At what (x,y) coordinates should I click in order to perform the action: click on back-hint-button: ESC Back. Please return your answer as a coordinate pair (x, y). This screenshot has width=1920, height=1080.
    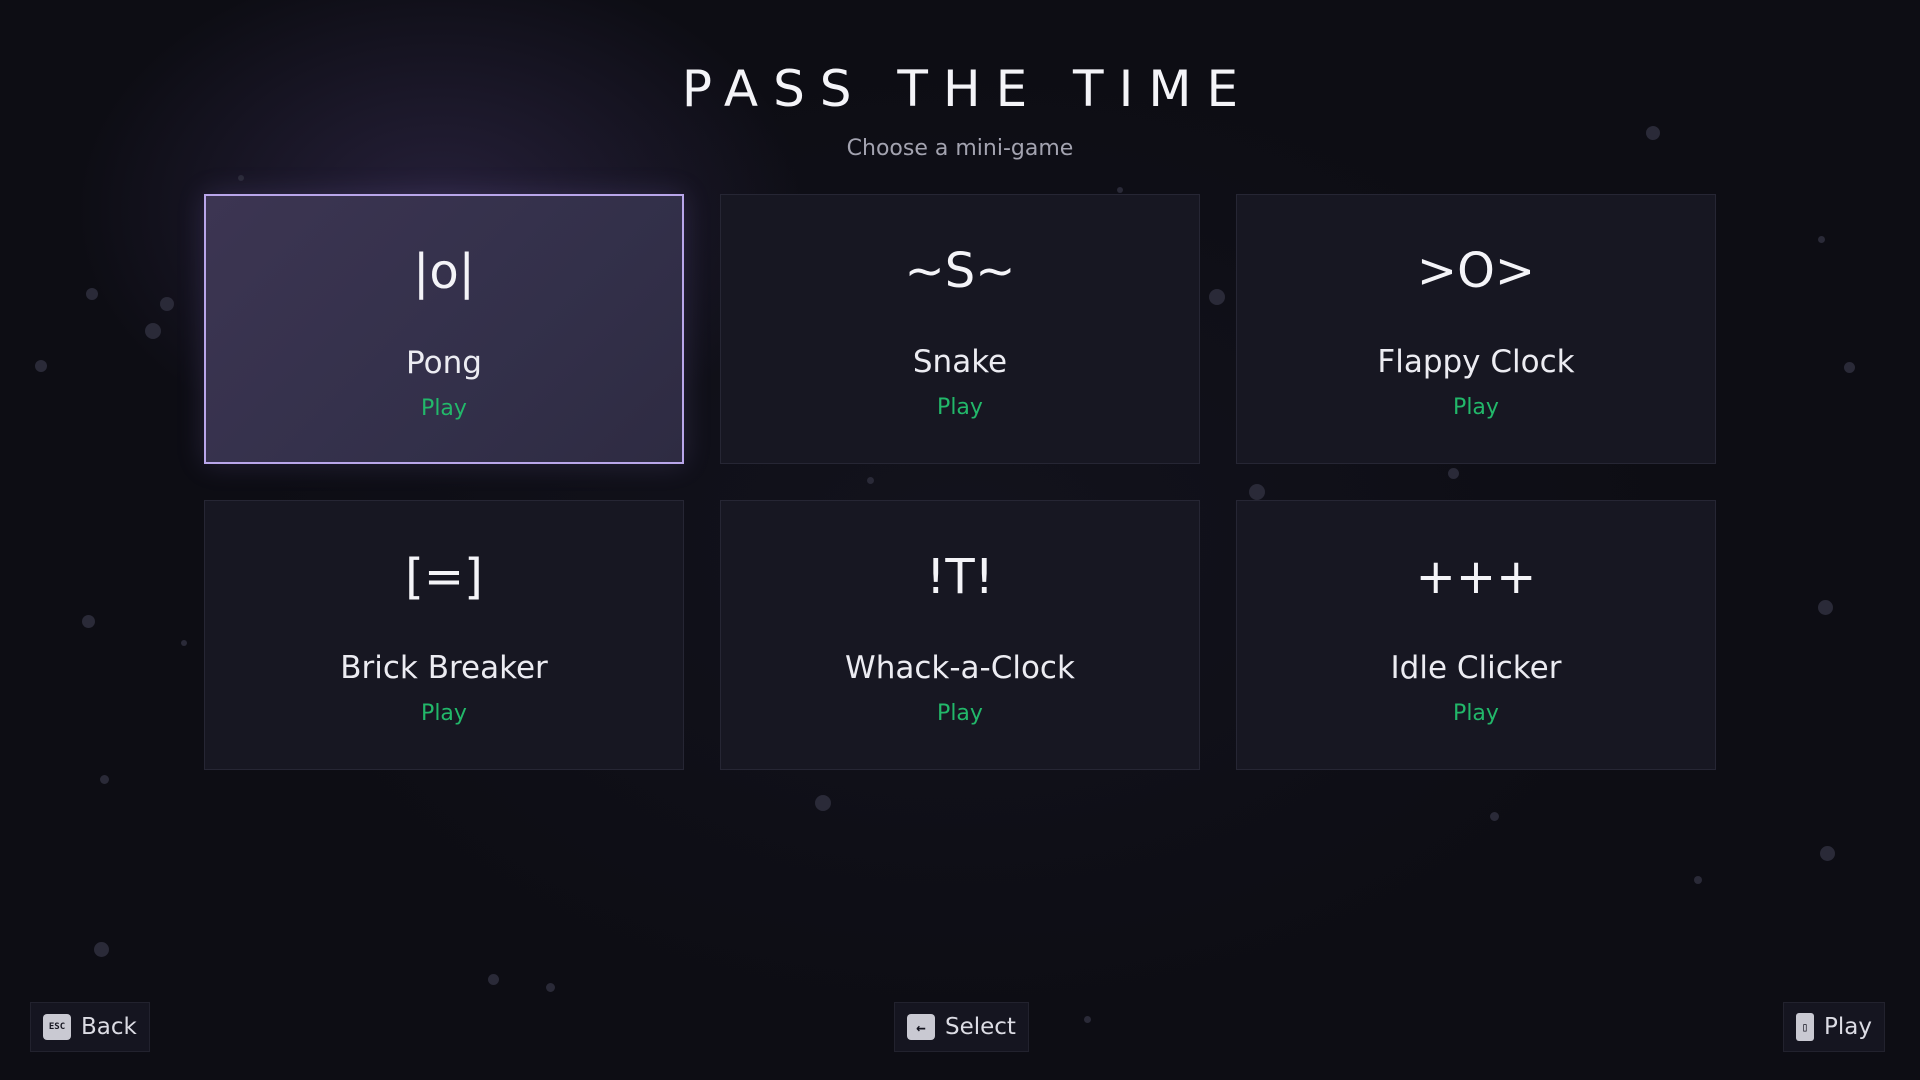
    Looking at the image, I should click on (90, 1027).